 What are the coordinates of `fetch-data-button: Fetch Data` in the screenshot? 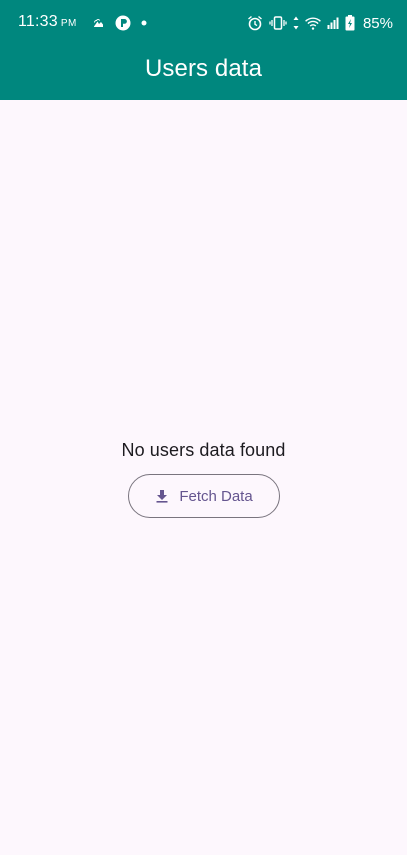 It's located at (204, 496).